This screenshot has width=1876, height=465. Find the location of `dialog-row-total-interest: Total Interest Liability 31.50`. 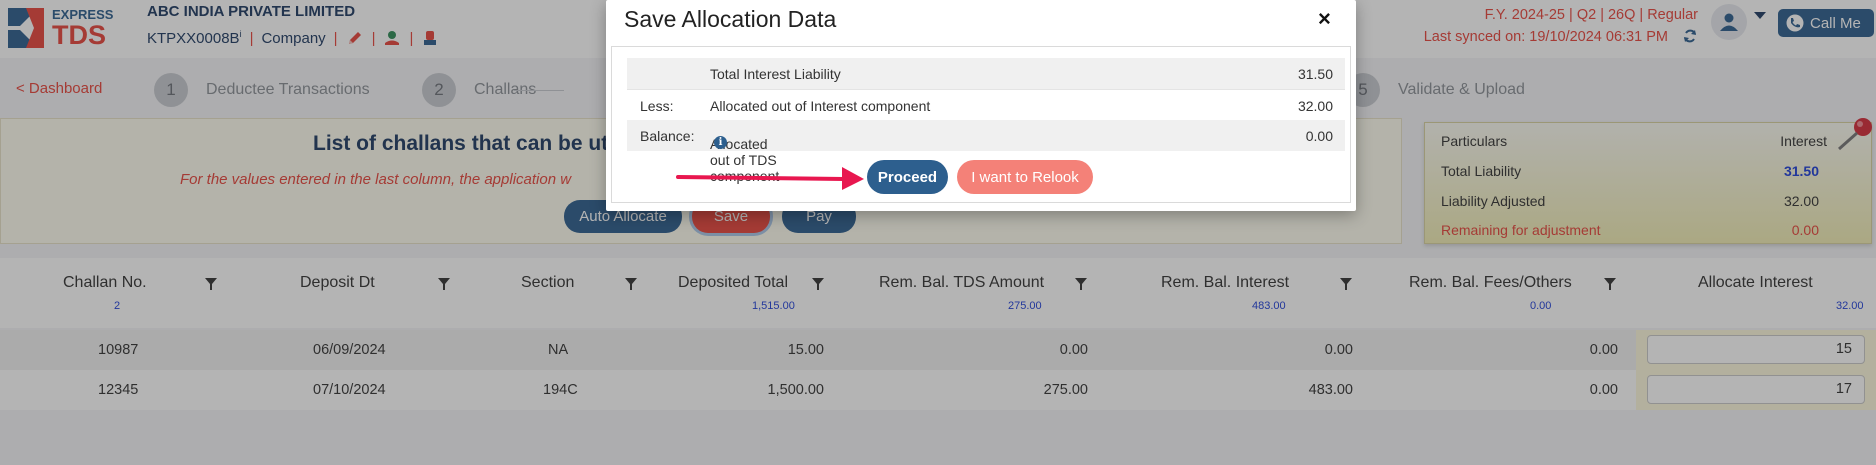

dialog-row-total-interest: Total Interest Liability 31.50 is located at coordinates (986, 73).